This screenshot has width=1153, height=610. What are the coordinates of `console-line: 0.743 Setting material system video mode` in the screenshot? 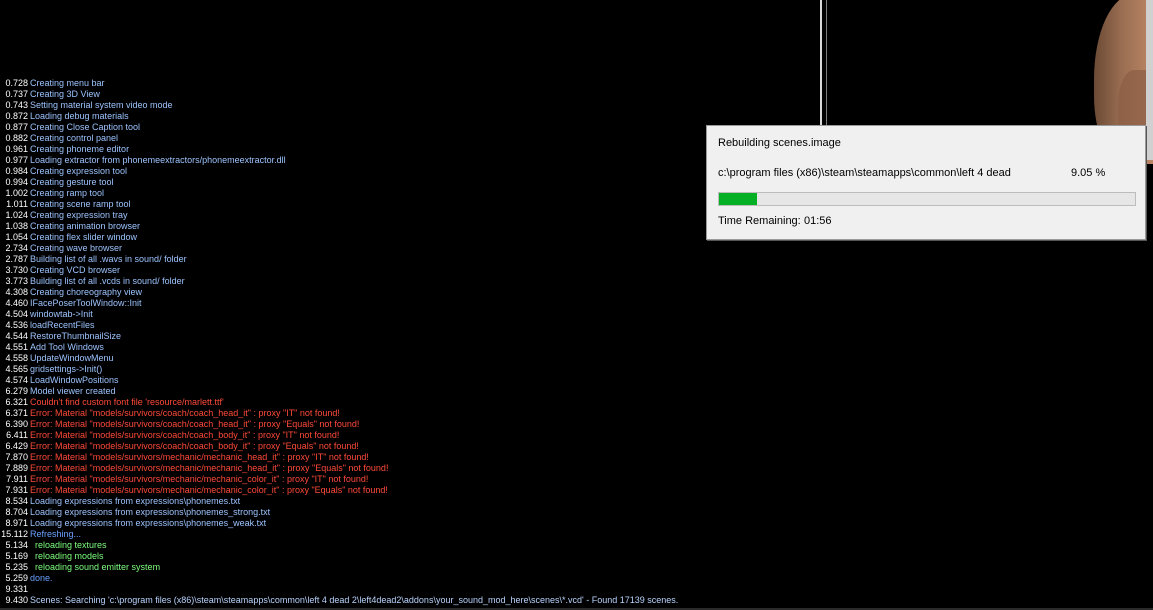 It's located at (410, 105).